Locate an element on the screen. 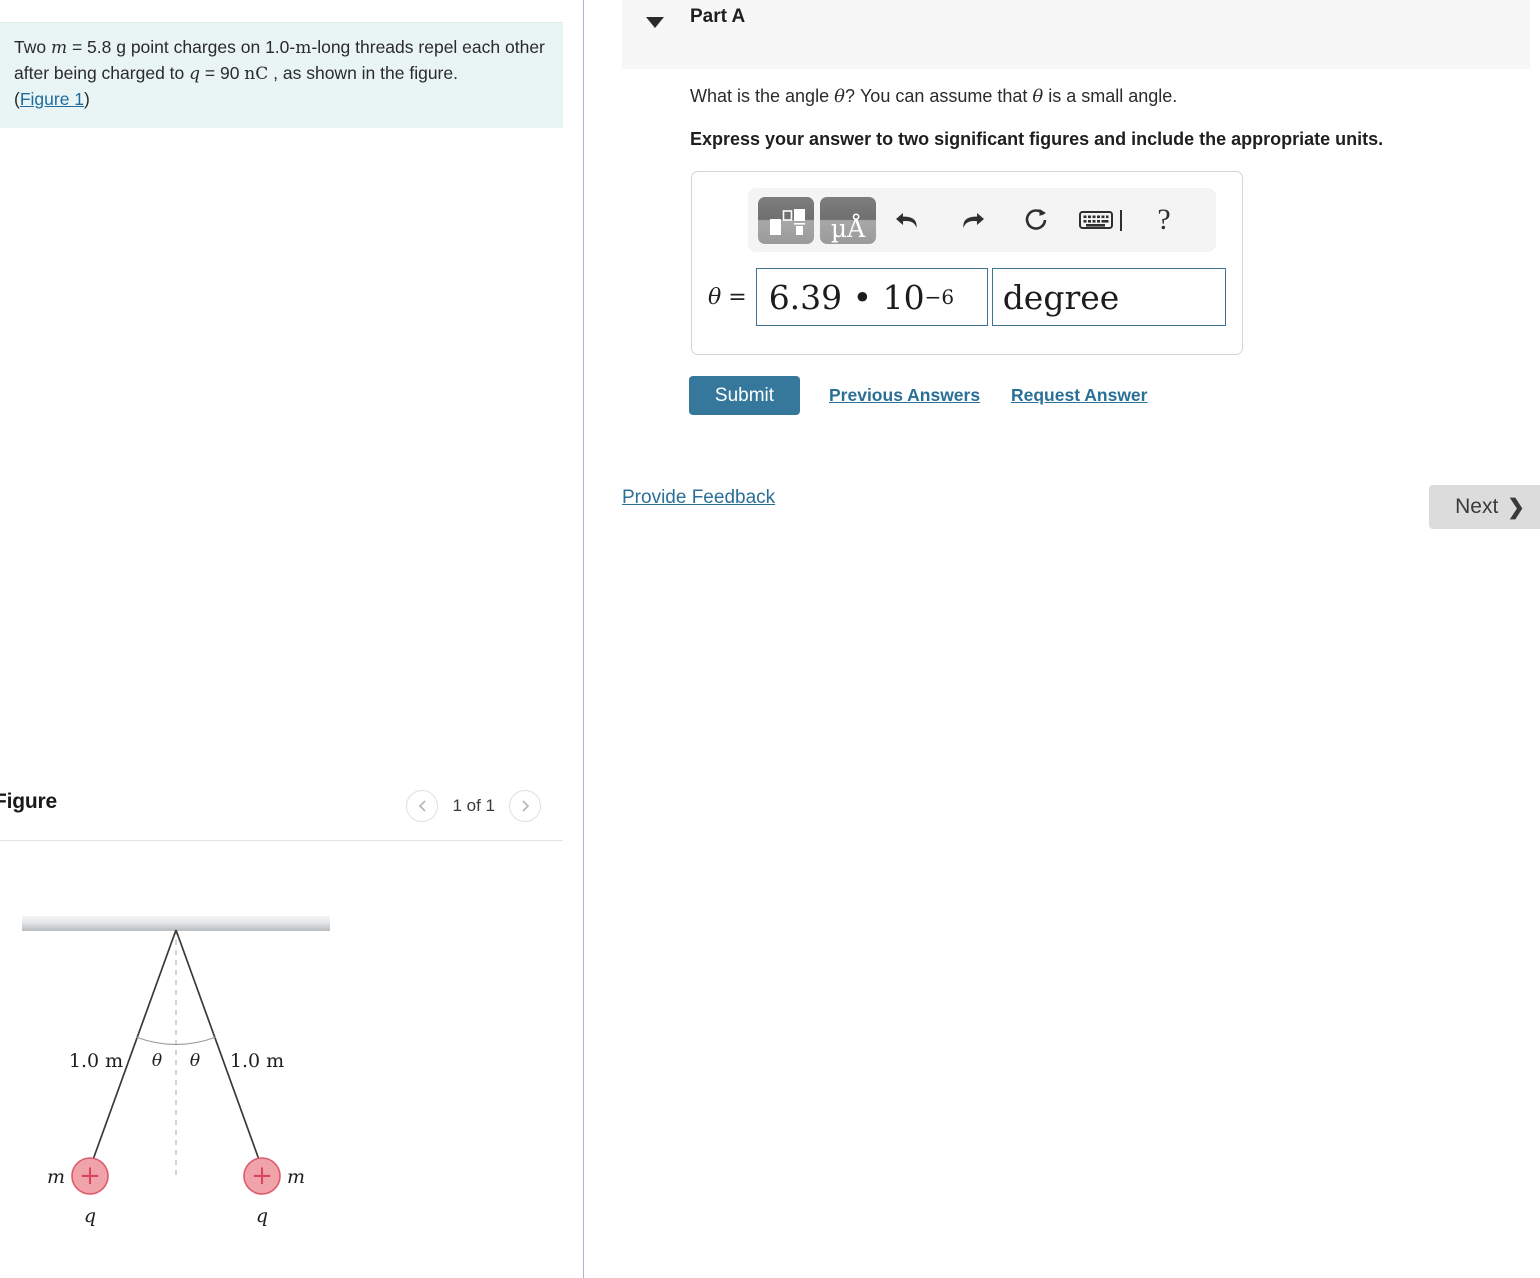 The image size is (1540, 1278). reset-icon is located at coordinates (1036, 219).